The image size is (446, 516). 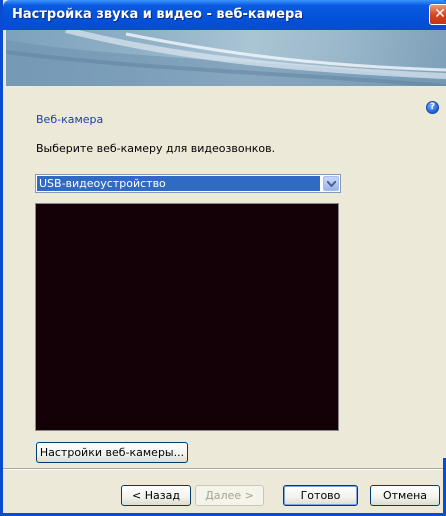 I want to click on header-banner, so click(x=226, y=58).